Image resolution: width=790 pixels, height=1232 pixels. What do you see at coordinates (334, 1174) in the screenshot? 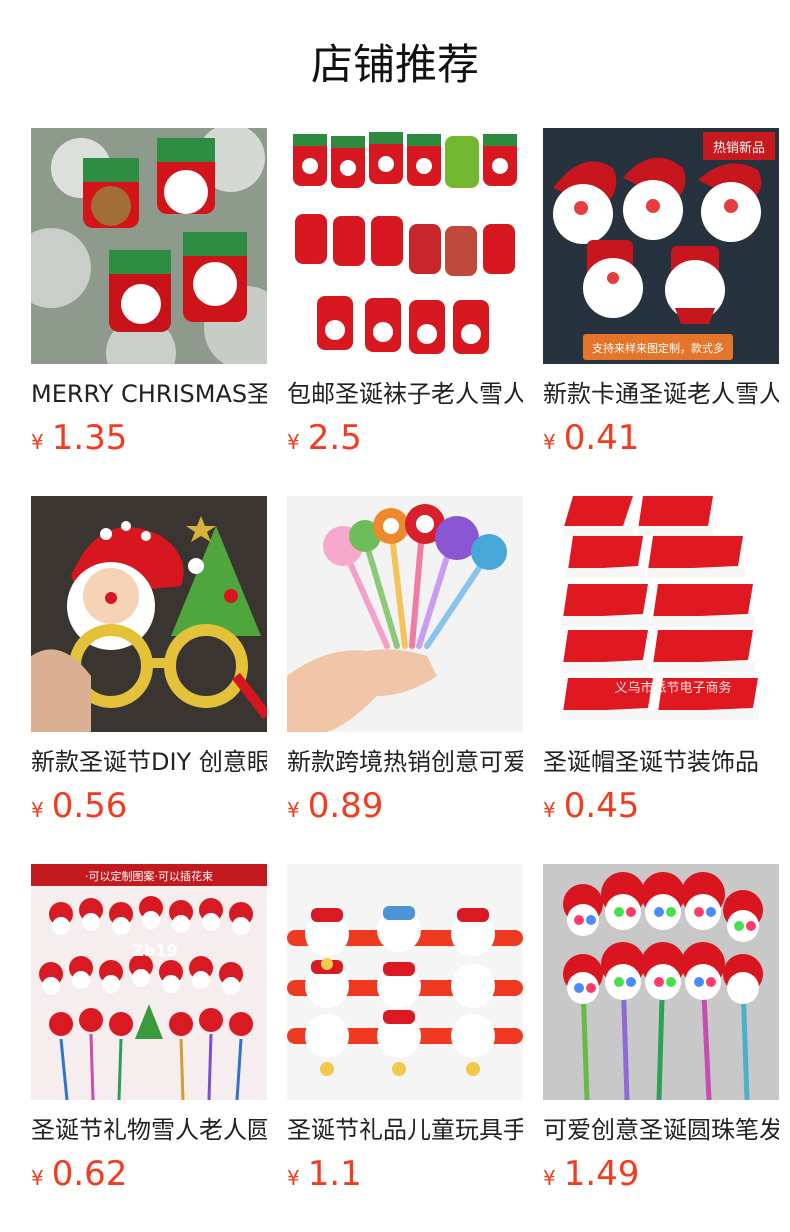
I see `price-amount: 1.1` at bounding box center [334, 1174].